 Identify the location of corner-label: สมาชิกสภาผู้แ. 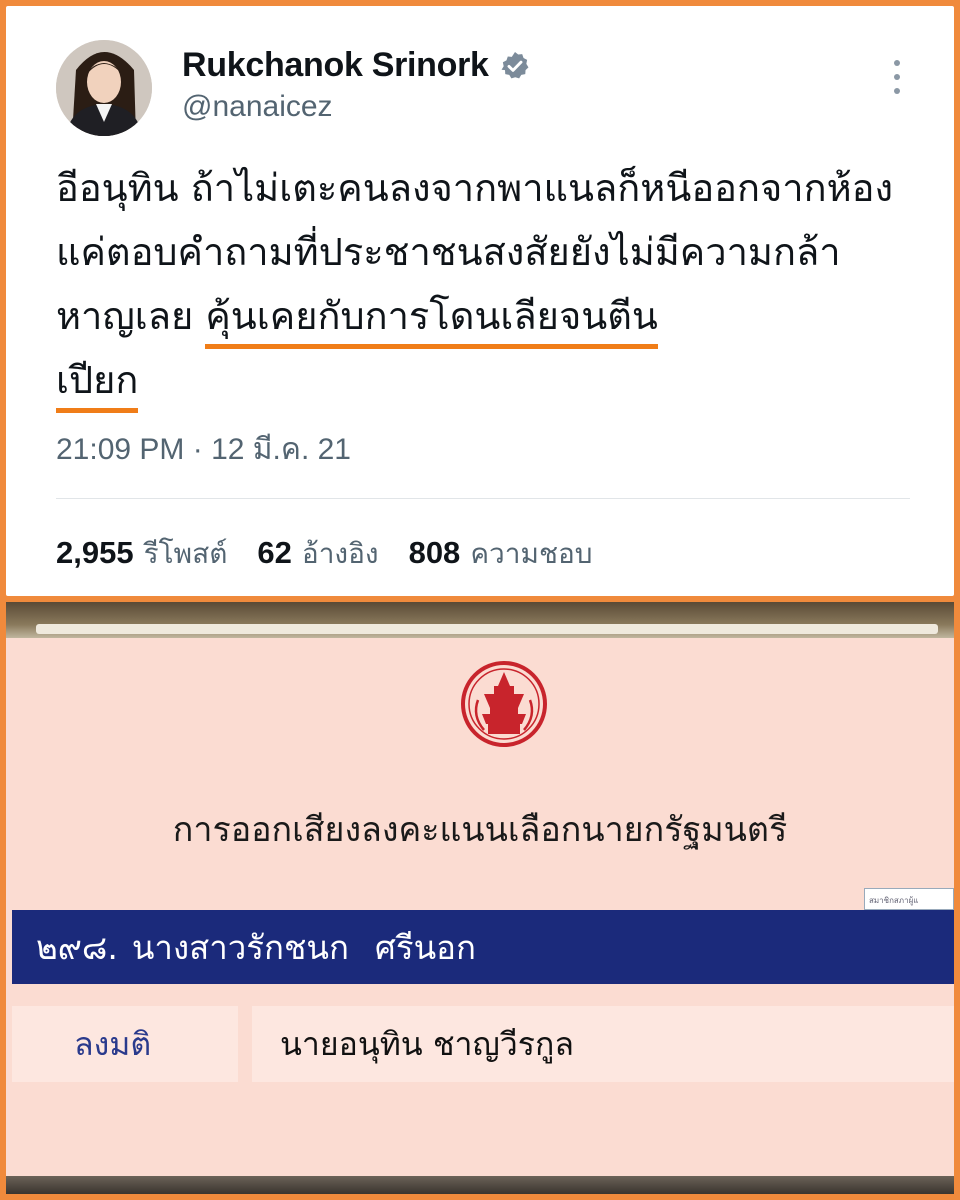
(909, 899).